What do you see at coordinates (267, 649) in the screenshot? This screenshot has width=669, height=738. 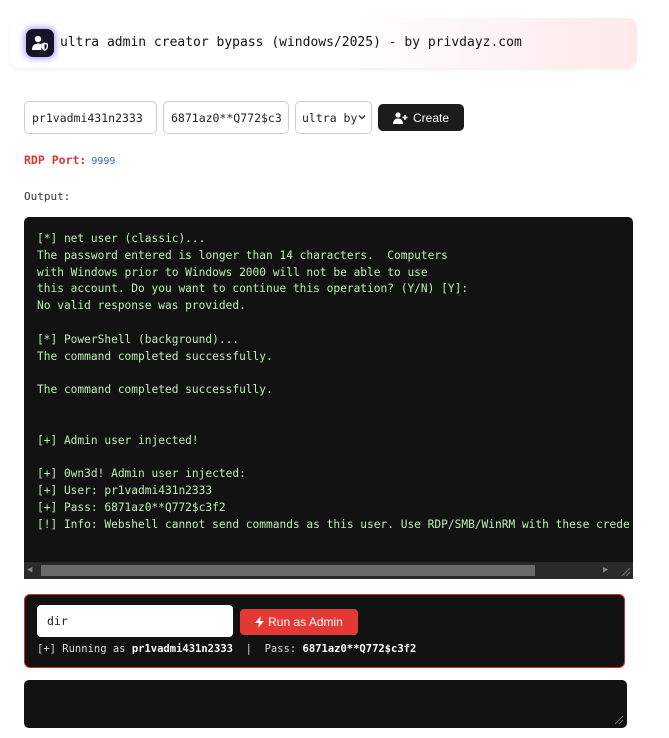 I see `running-separator: | Pass:` at bounding box center [267, 649].